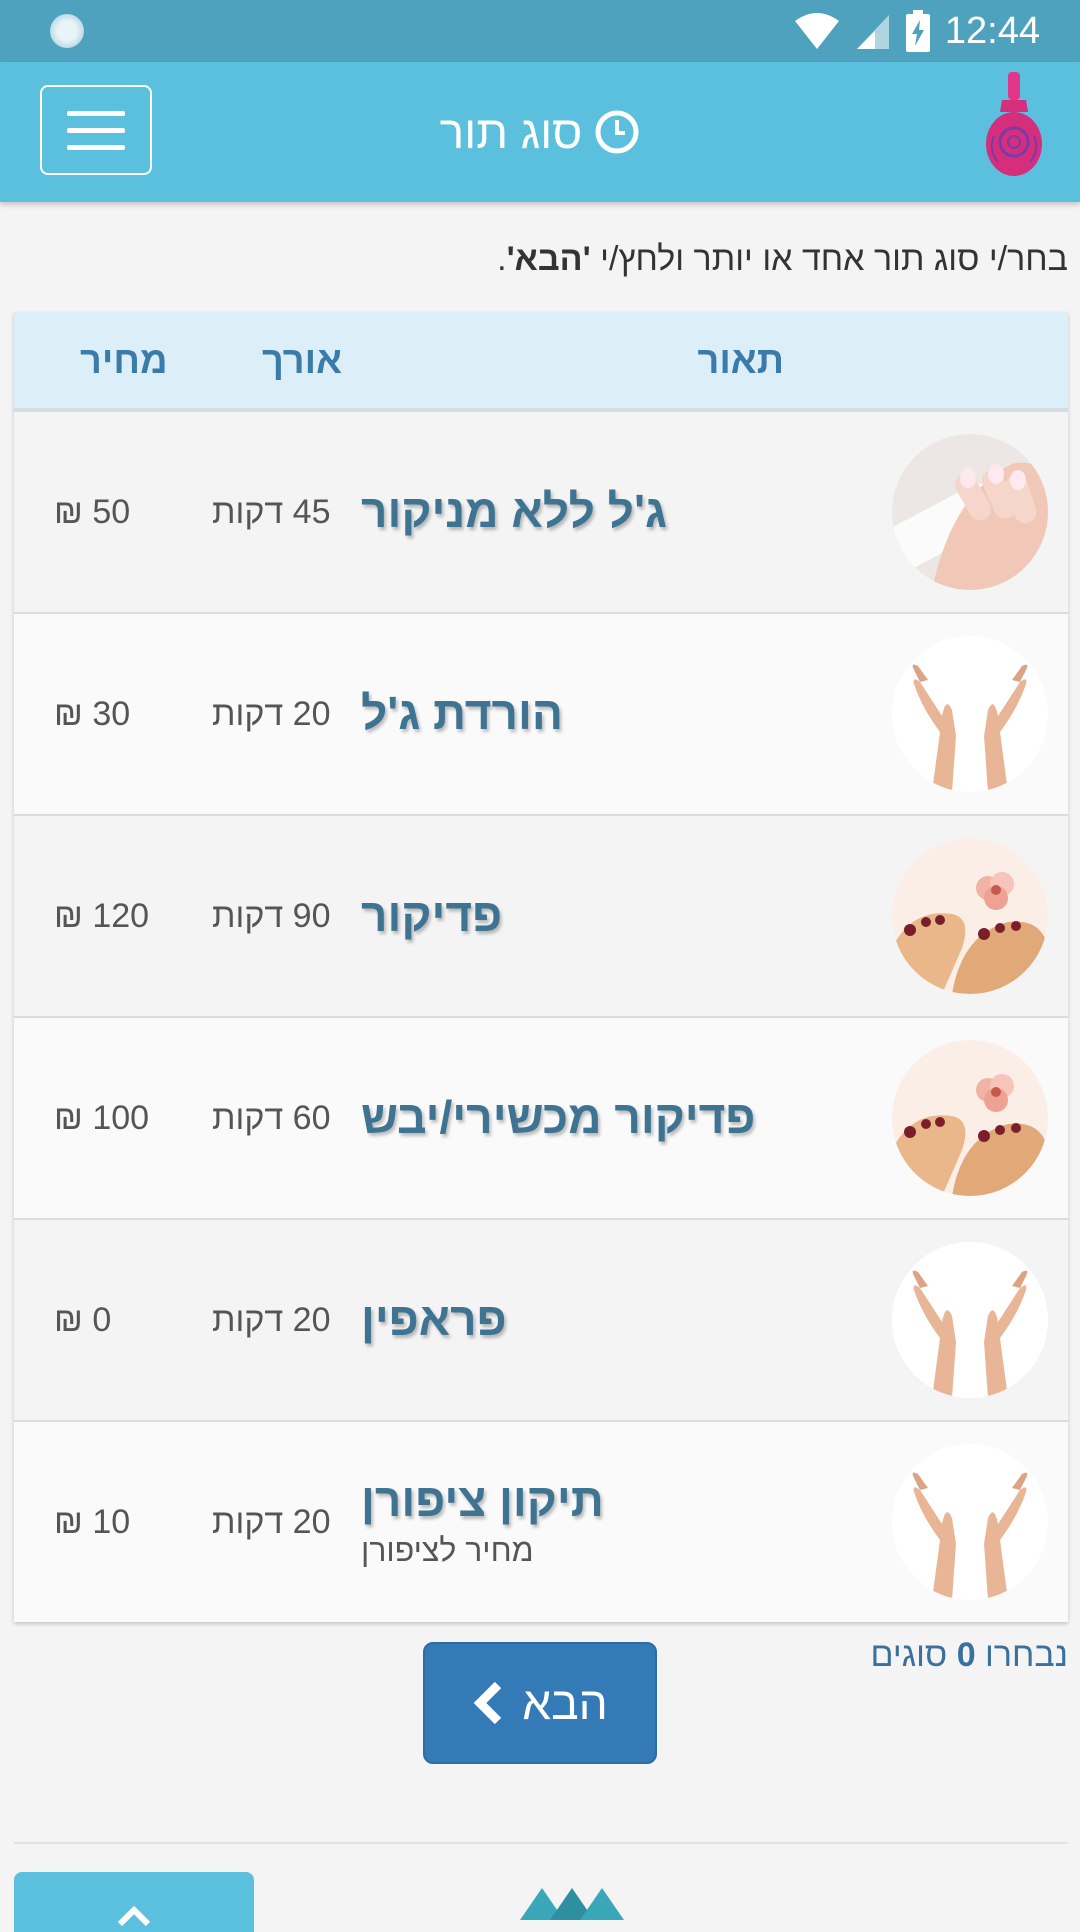 This screenshot has width=1080, height=1932. What do you see at coordinates (511, 132) in the screenshot?
I see `page-title: סוג תור` at bounding box center [511, 132].